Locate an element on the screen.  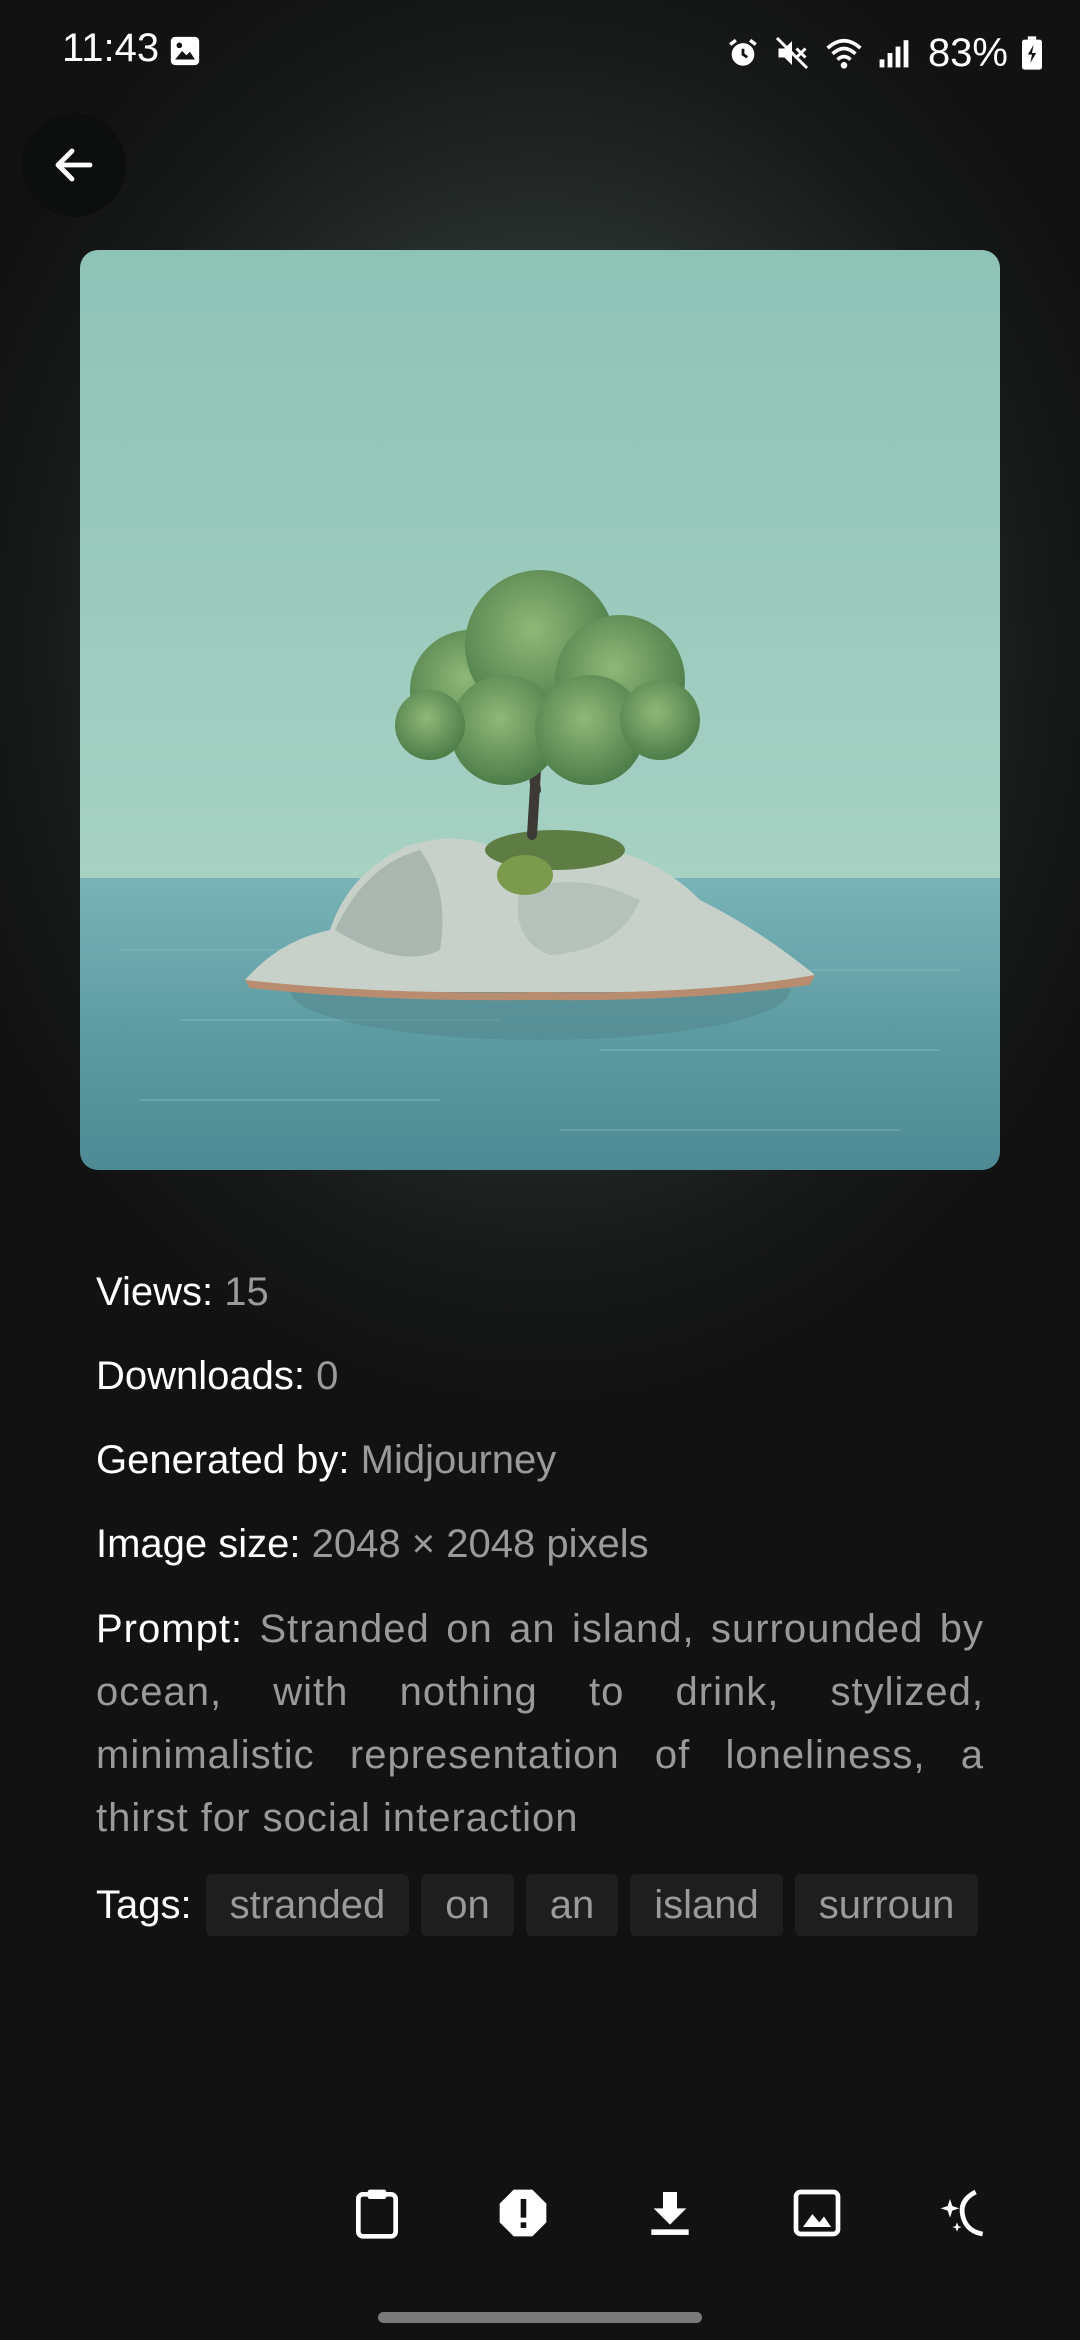
battery-percent: 83% is located at coordinates (967, 52).